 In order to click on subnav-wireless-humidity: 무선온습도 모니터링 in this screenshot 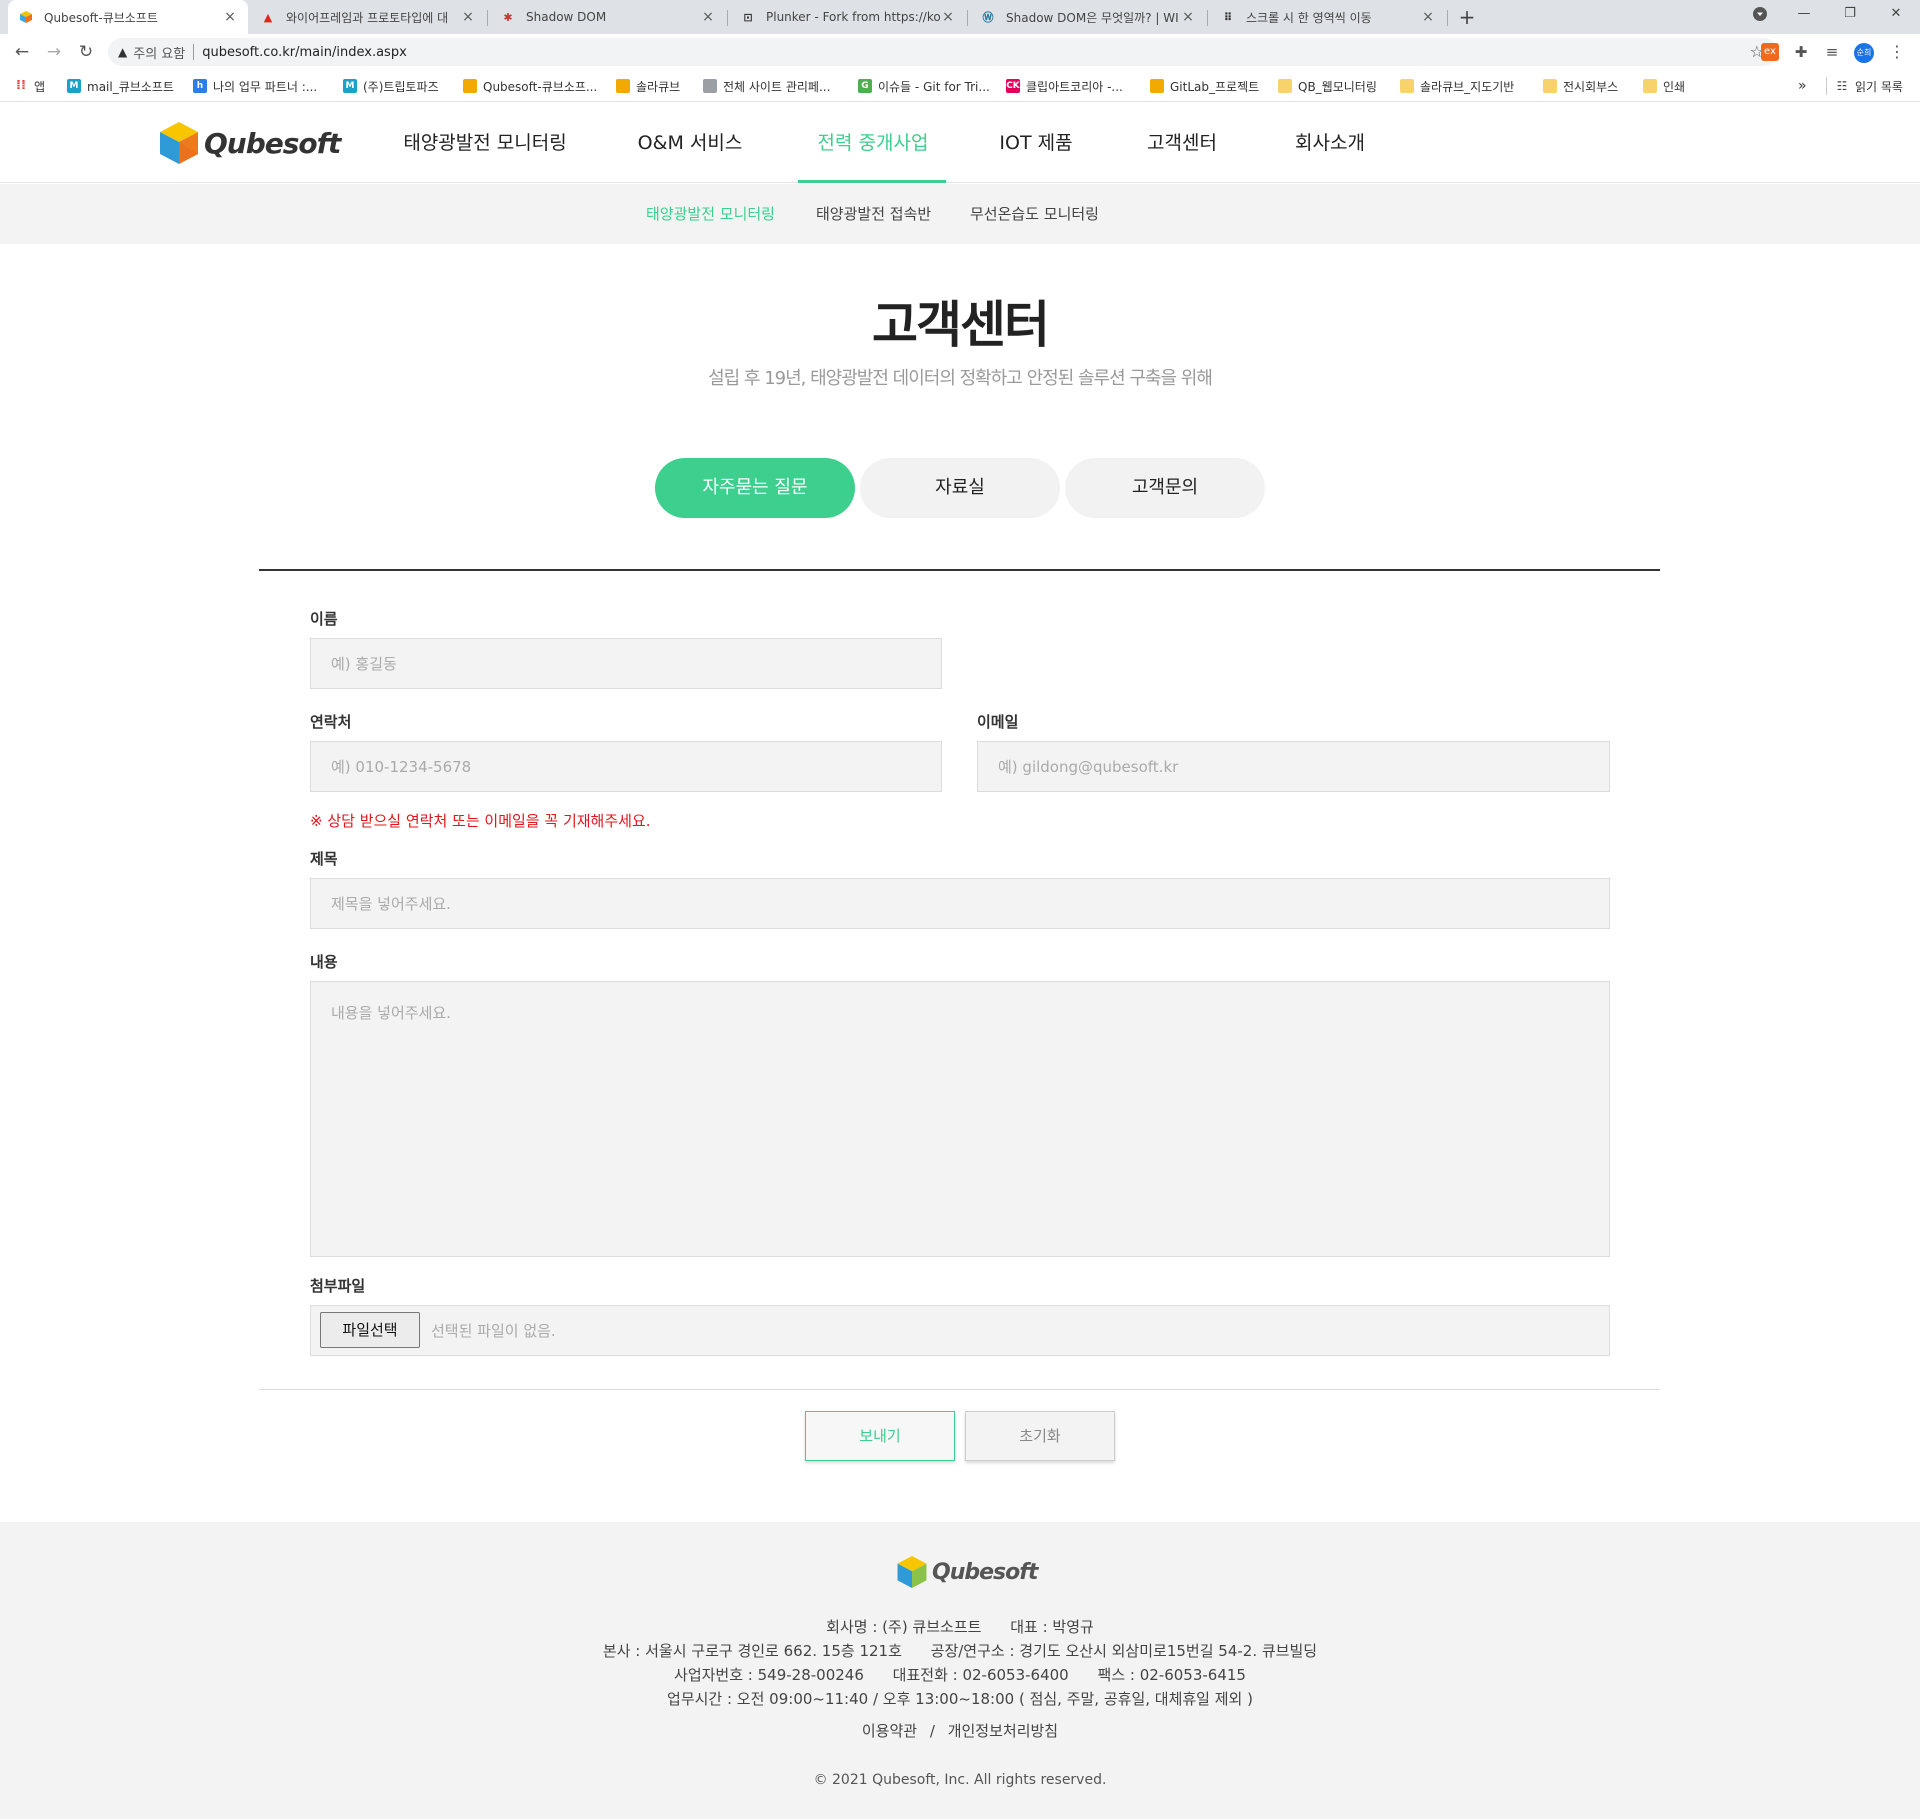, I will do `click(1034, 214)`.